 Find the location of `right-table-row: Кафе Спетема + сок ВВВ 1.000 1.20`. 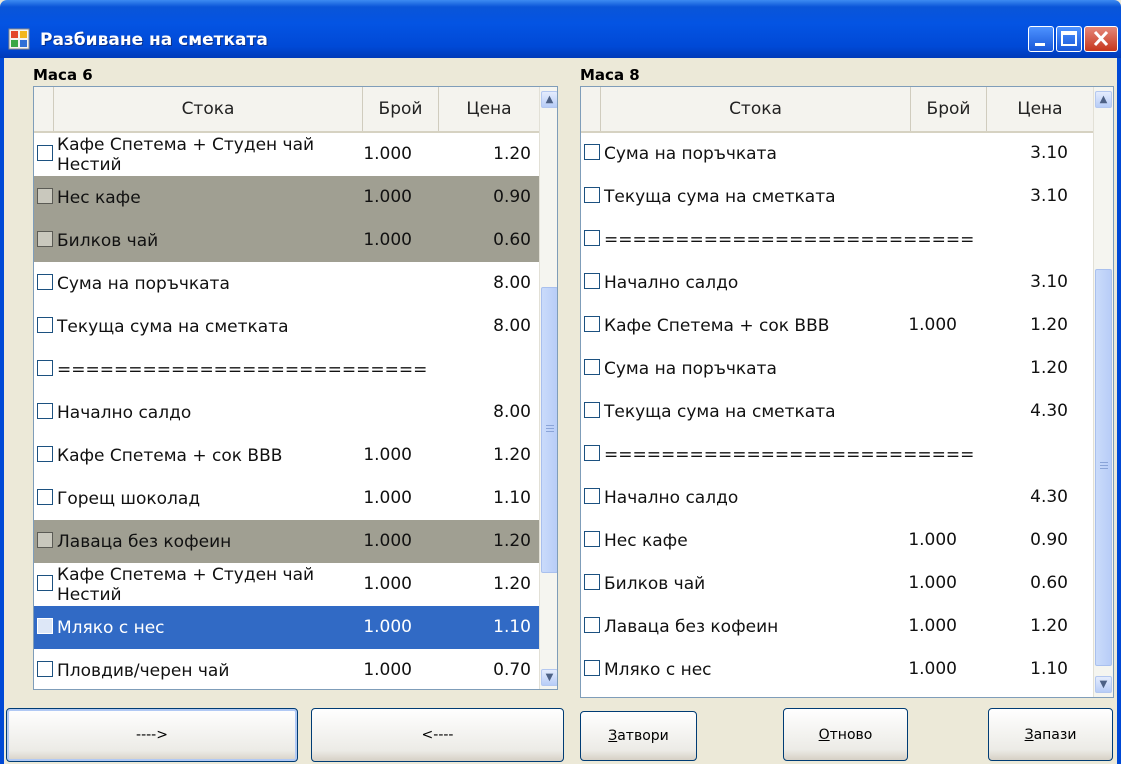

right-table-row: Кафе Спетема + сок ВВВ 1.000 1.20 is located at coordinates (837, 325).